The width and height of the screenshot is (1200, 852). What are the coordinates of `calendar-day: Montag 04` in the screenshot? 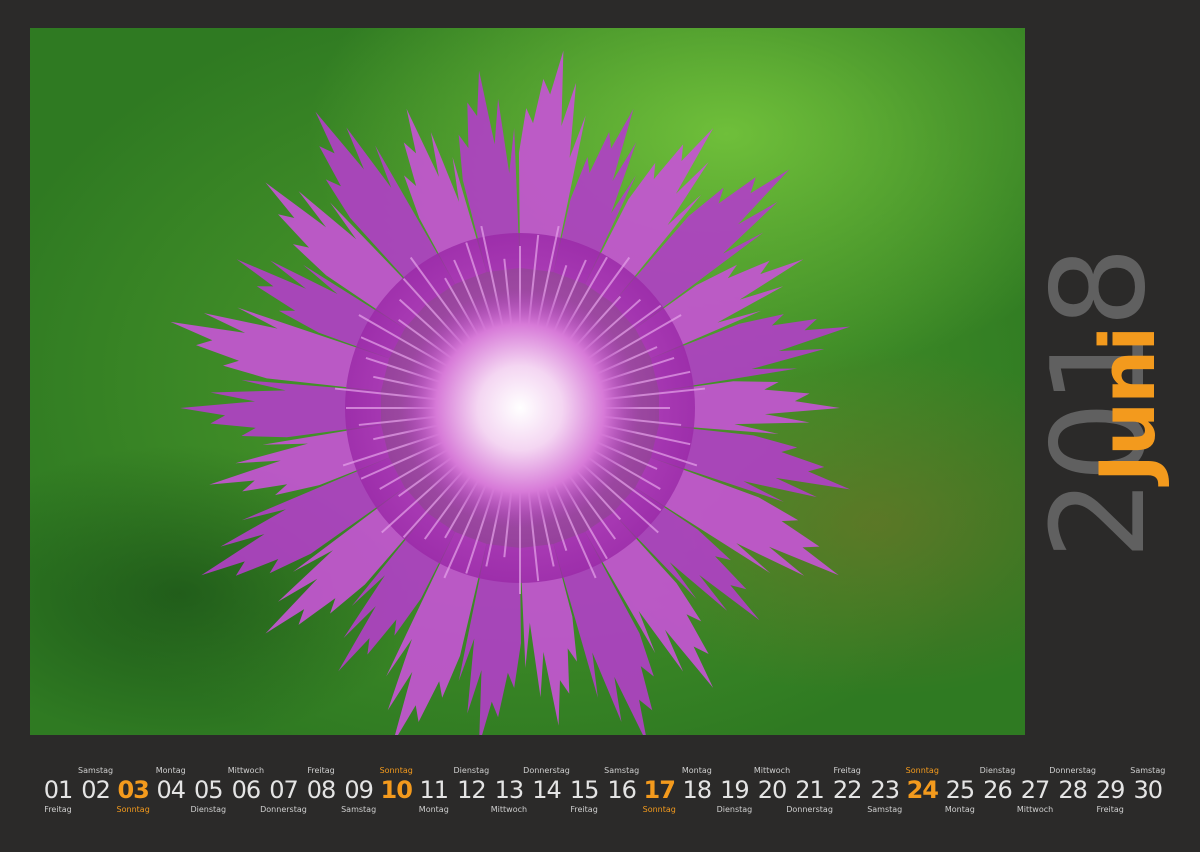 It's located at (171, 792).